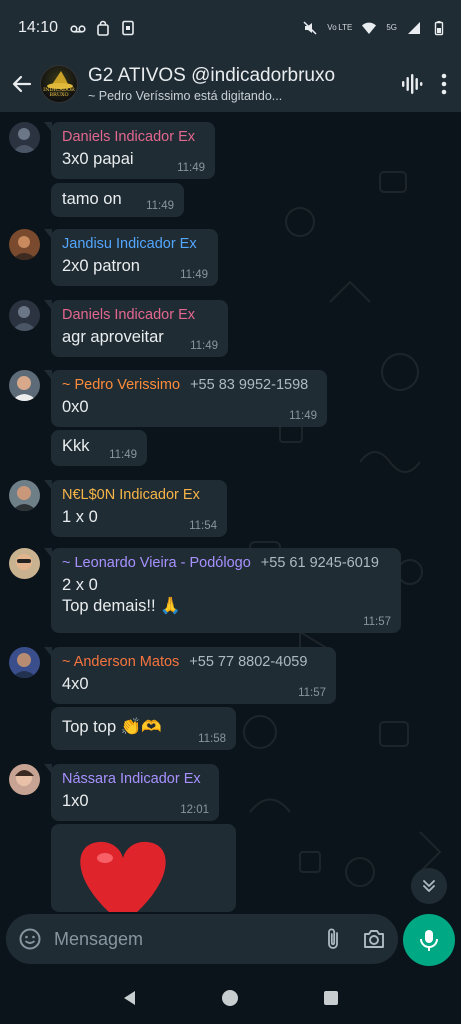  Describe the element at coordinates (123, 876) in the screenshot. I see `heart-sticker` at that location.